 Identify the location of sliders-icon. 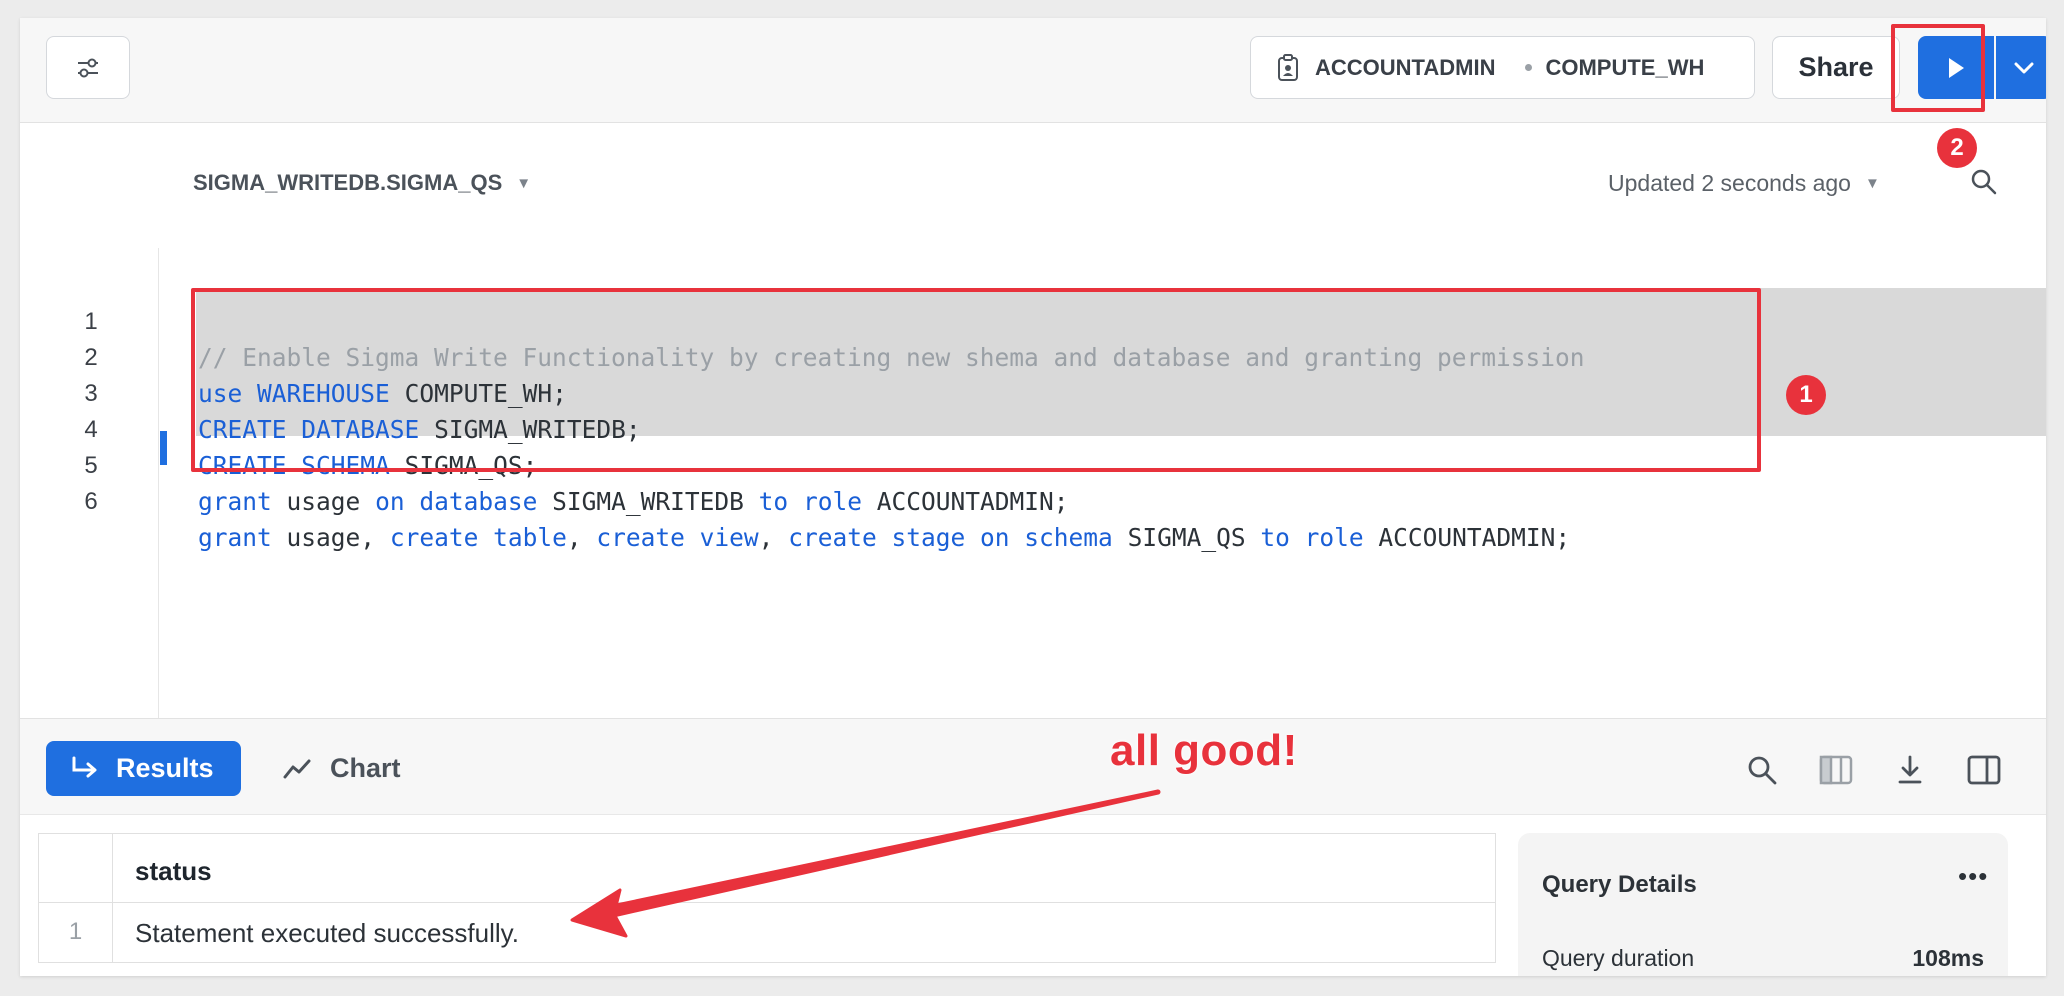
(88, 67).